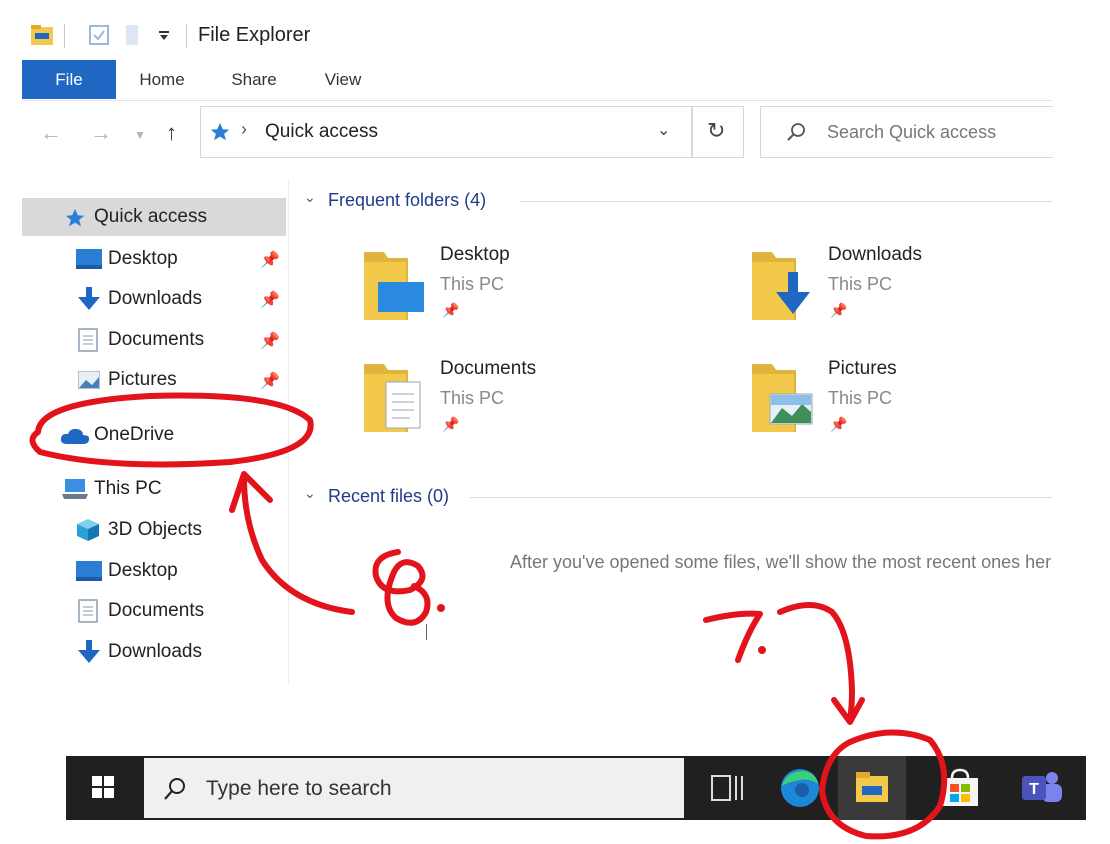  What do you see at coordinates (407, 200) in the screenshot?
I see `section-header-frequent: Frequent folders (4)` at bounding box center [407, 200].